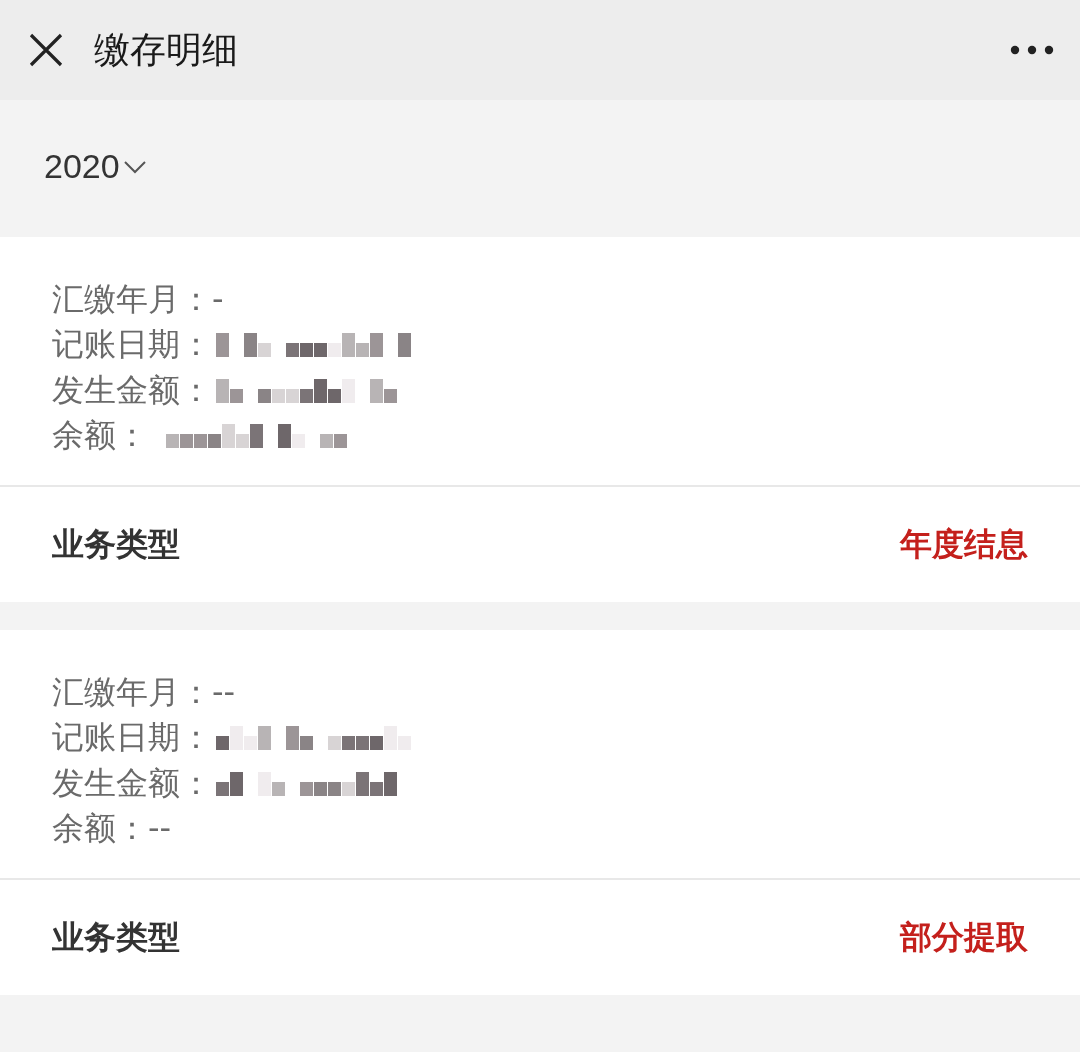 This screenshot has height=1052, width=1080. What do you see at coordinates (134, 166) in the screenshot?
I see `chevron-down-icon` at bounding box center [134, 166].